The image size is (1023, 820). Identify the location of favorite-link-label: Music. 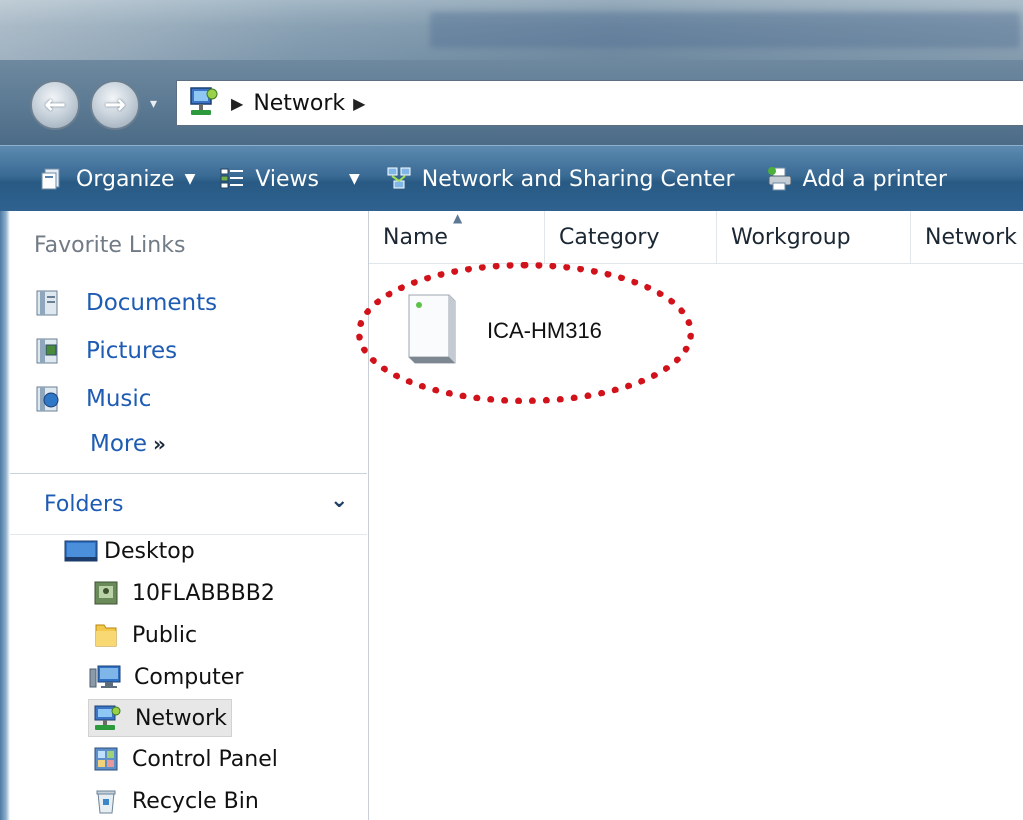
(119, 399).